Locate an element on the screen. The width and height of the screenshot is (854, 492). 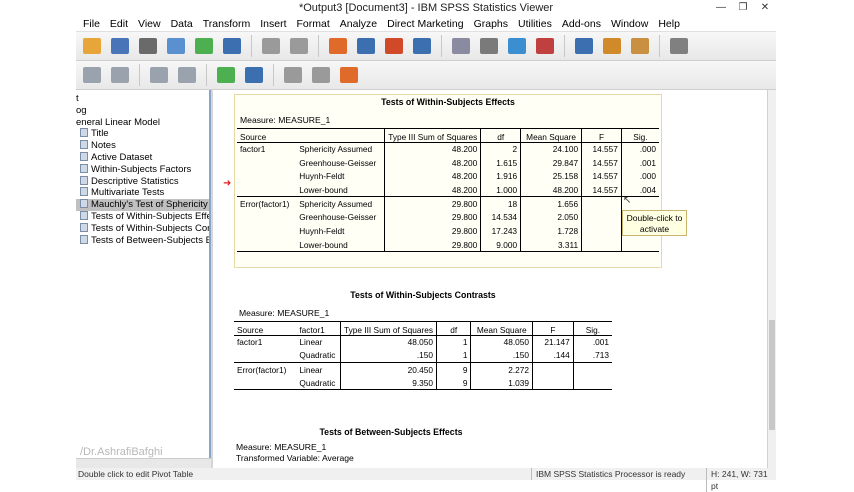
menu-file: File is located at coordinates (91, 23).